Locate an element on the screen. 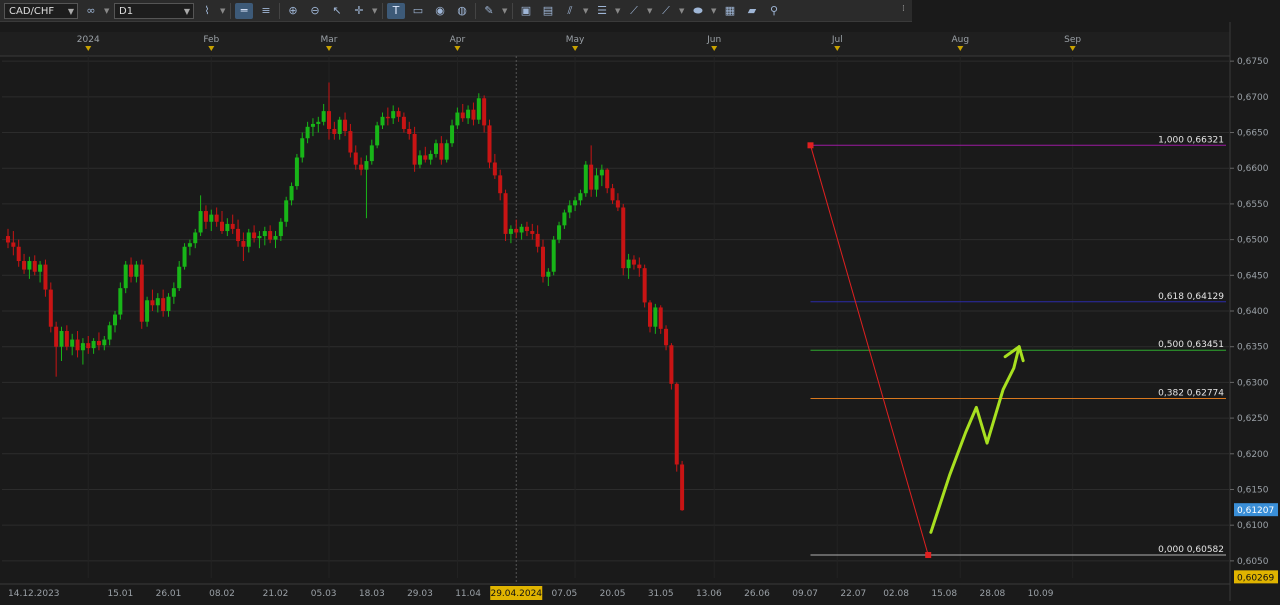 The image size is (1280, 605). date-axis-label: 08.02 is located at coordinates (222, 594).